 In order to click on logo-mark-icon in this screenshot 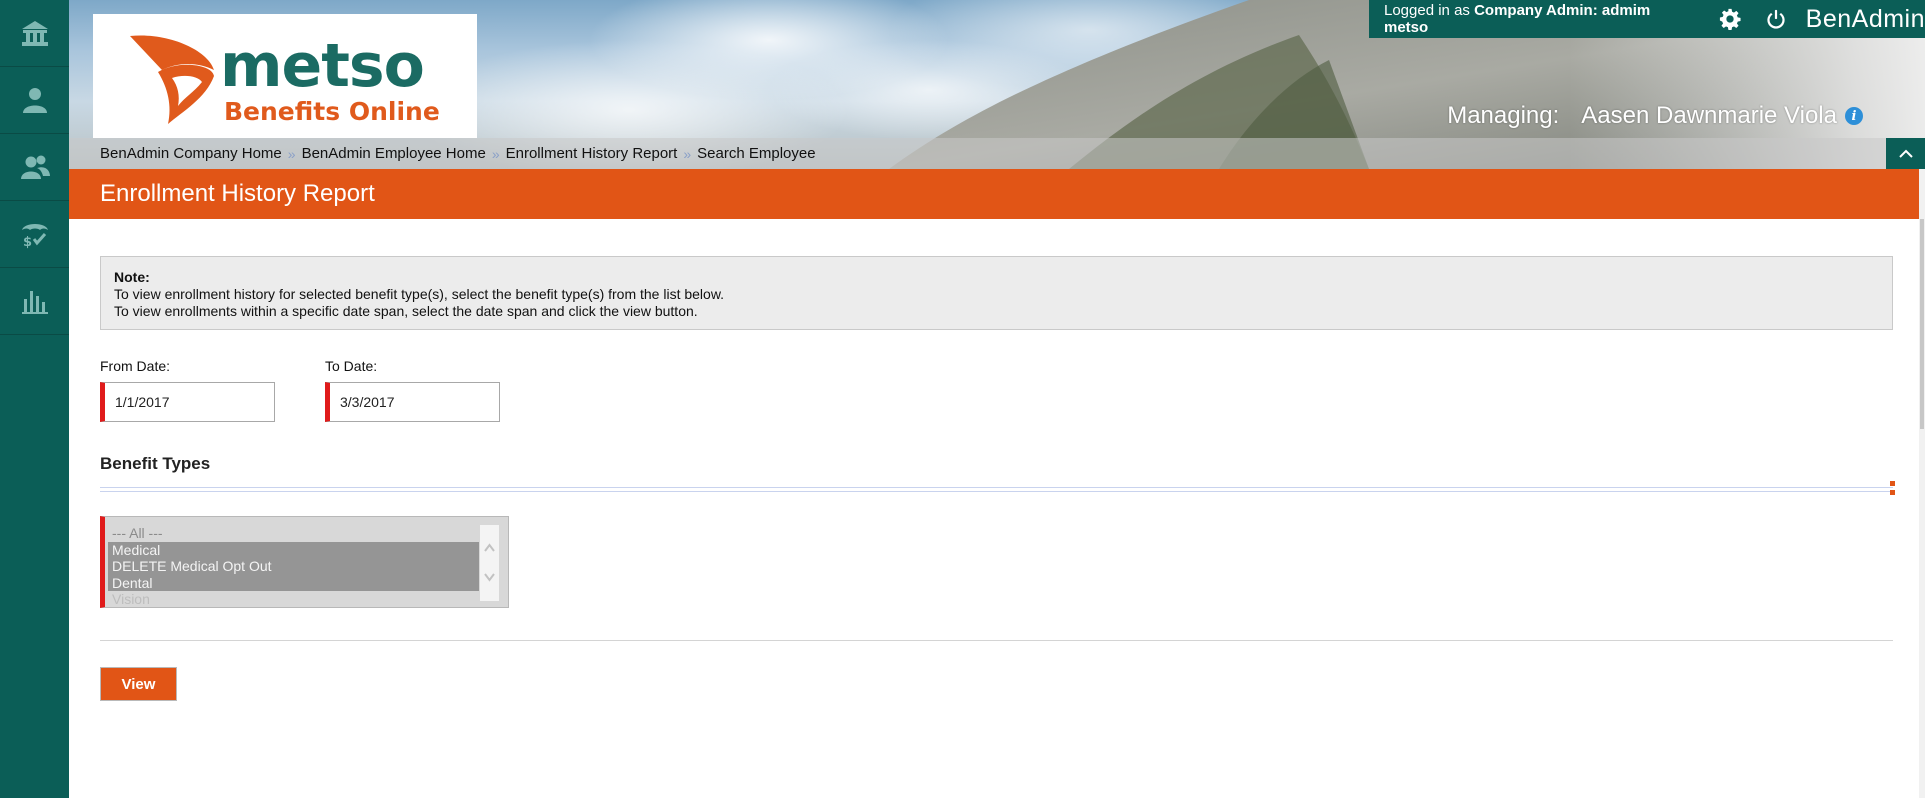, I will do `click(172, 79)`.